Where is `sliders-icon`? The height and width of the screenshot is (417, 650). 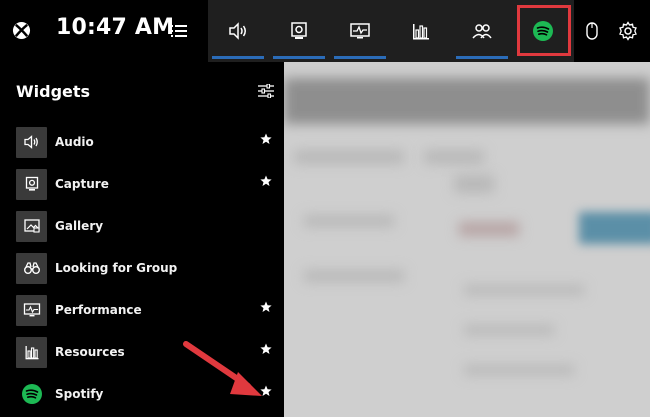 sliders-icon is located at coordinates (266, 91).